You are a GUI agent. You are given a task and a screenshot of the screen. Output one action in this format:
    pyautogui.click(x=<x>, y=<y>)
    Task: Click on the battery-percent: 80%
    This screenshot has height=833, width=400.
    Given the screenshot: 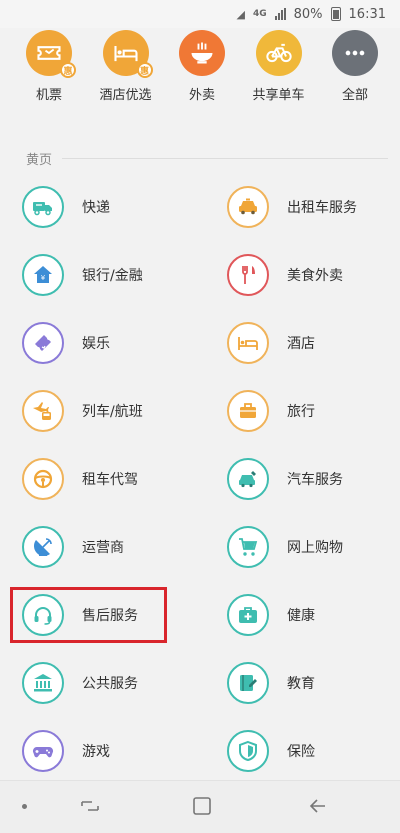 What is the action you would take?
    pyautogui.click(x=308, y=14)
    